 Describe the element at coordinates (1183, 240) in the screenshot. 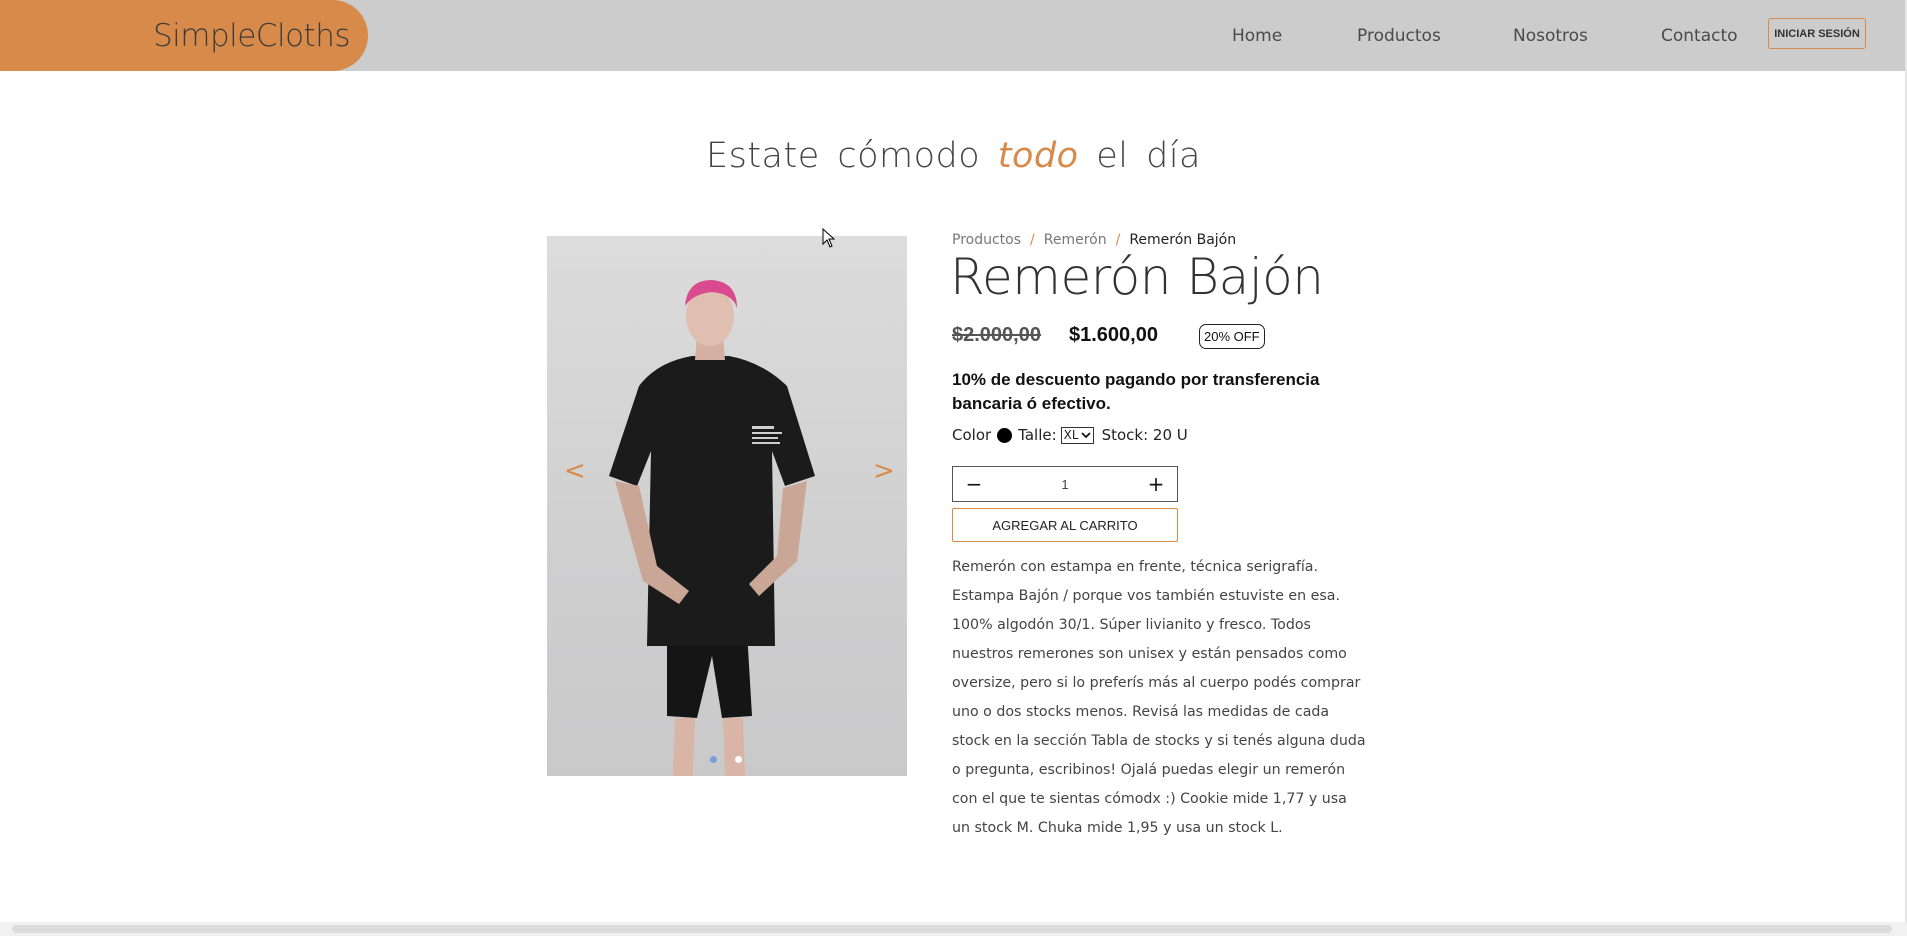

I see `breadcrumb-current: Remerón Bajón` at that location.